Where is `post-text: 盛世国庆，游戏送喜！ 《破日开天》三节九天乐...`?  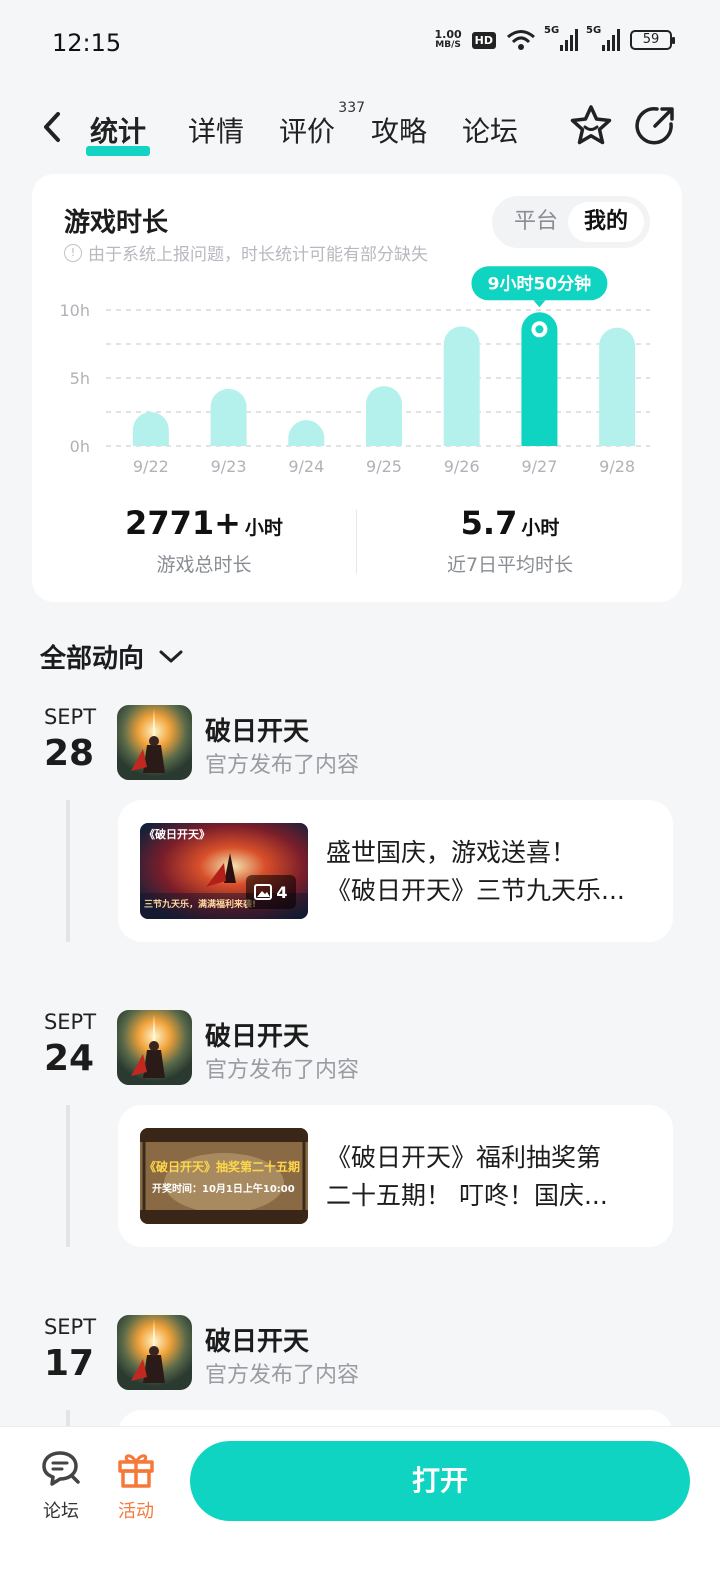 post-text: 盛世国庆，游戏送喜！ 《破日开天》三节九天乐... is located at coordinates (475, 871).